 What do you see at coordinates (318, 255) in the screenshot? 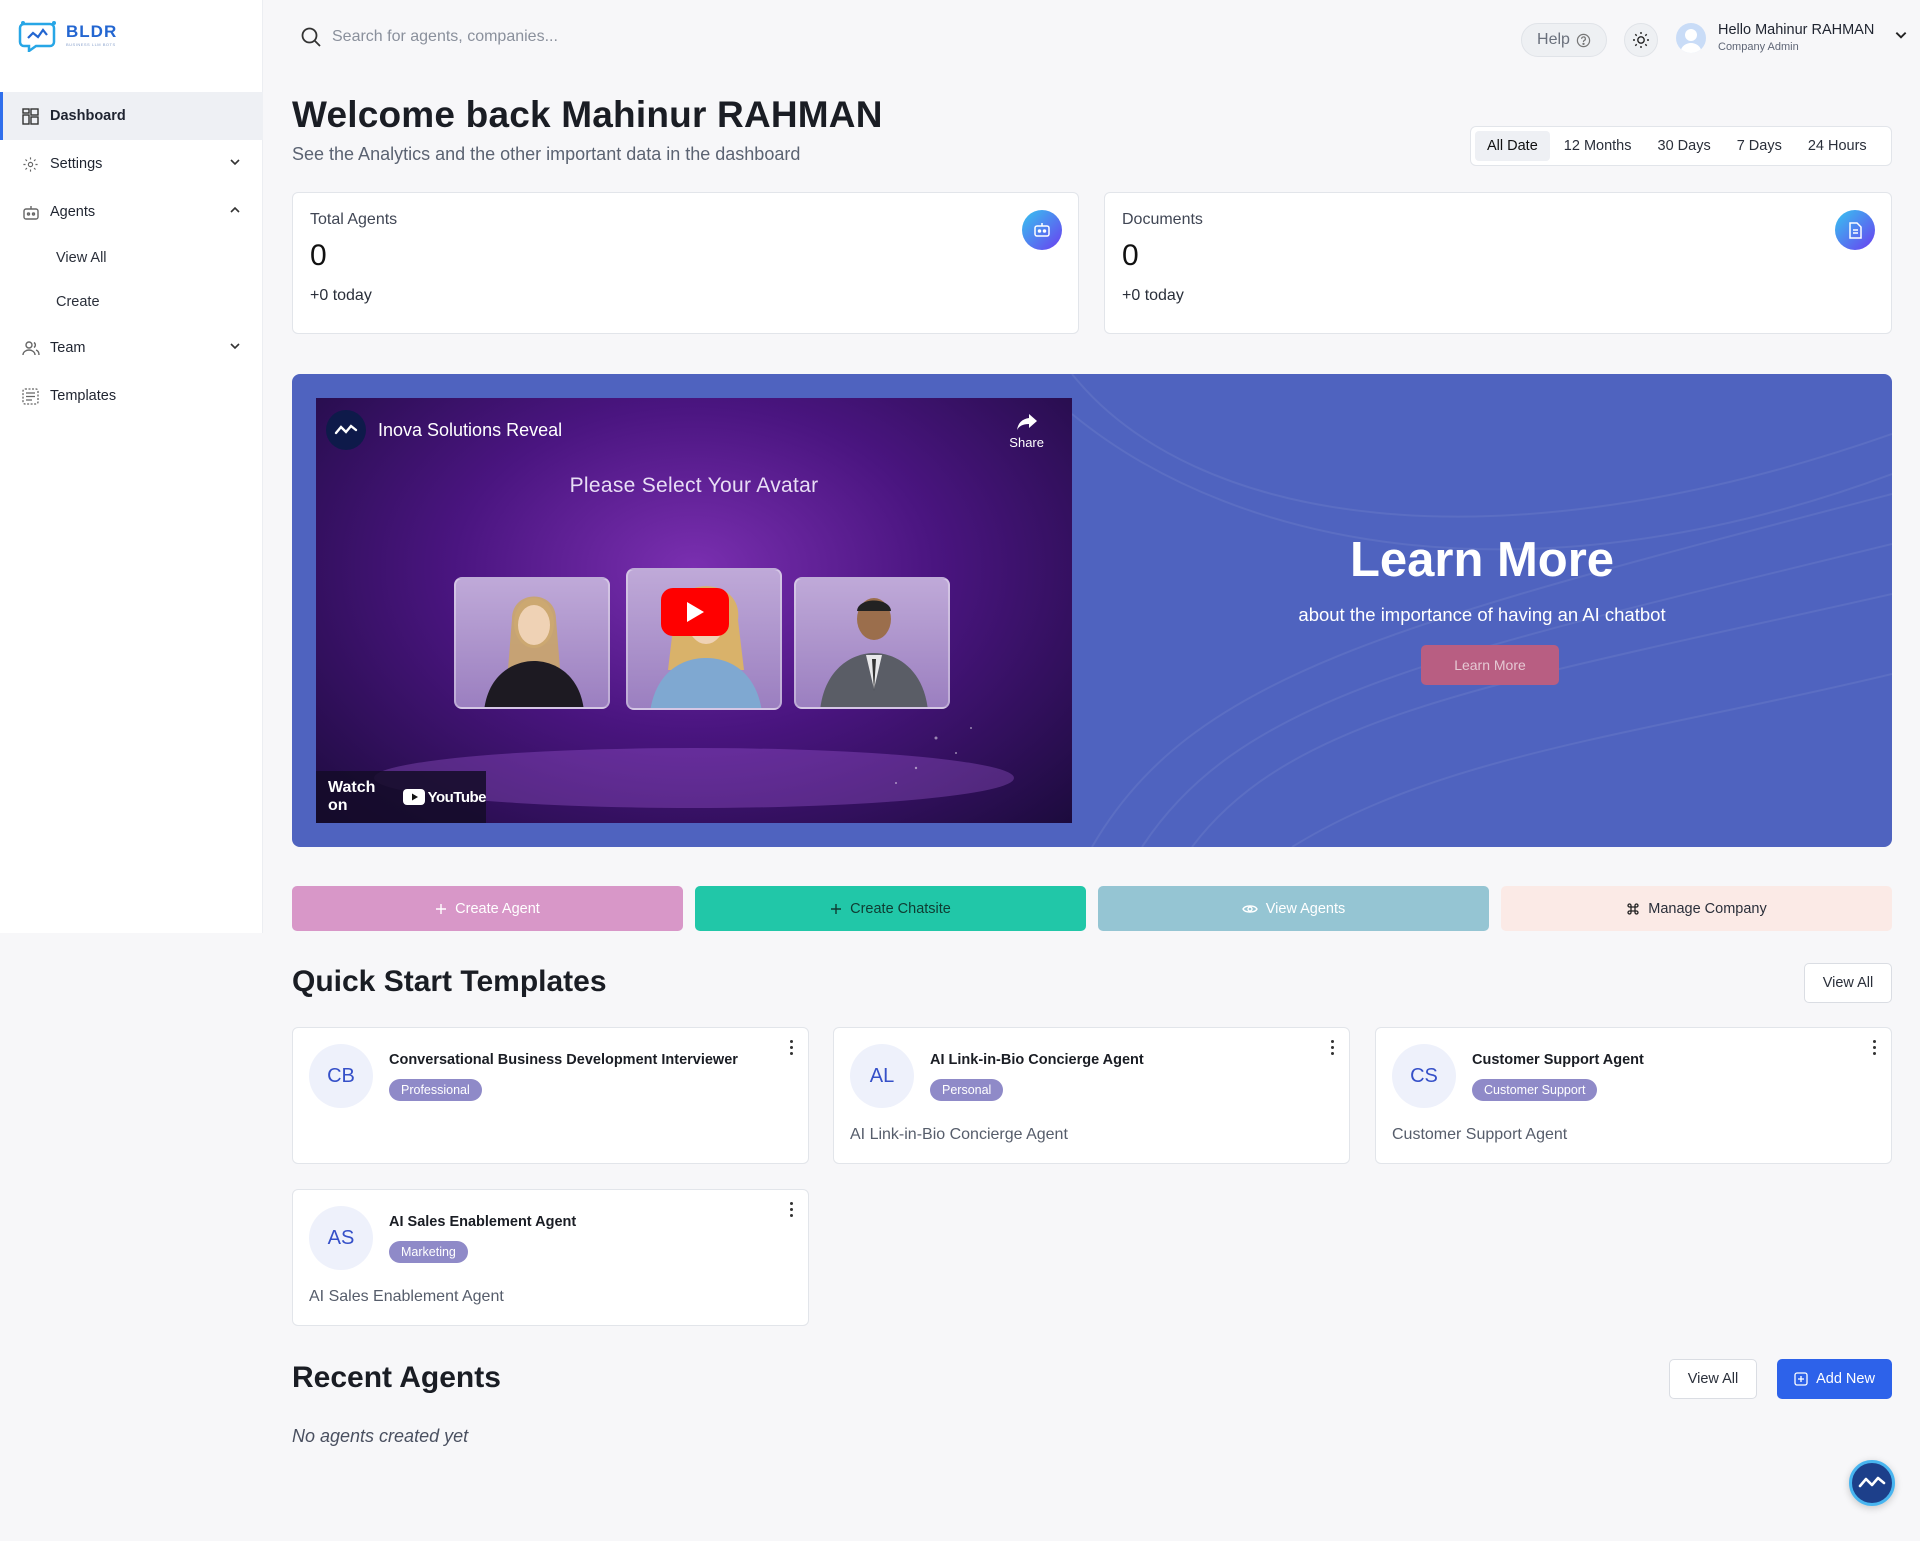
I see `stat-value: 0` at bounding box center [318, 255].